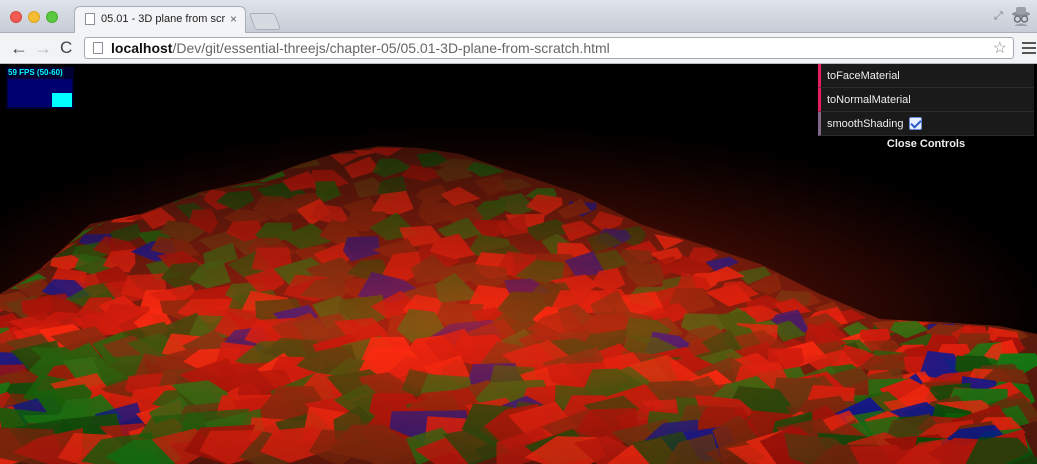 The height and width of the screenshot is (464, 1037). Describe the element at coordinates (40, 88) in the screenshot. I see `fps-stats-panel: 59 FPS (50-60)` at that location.